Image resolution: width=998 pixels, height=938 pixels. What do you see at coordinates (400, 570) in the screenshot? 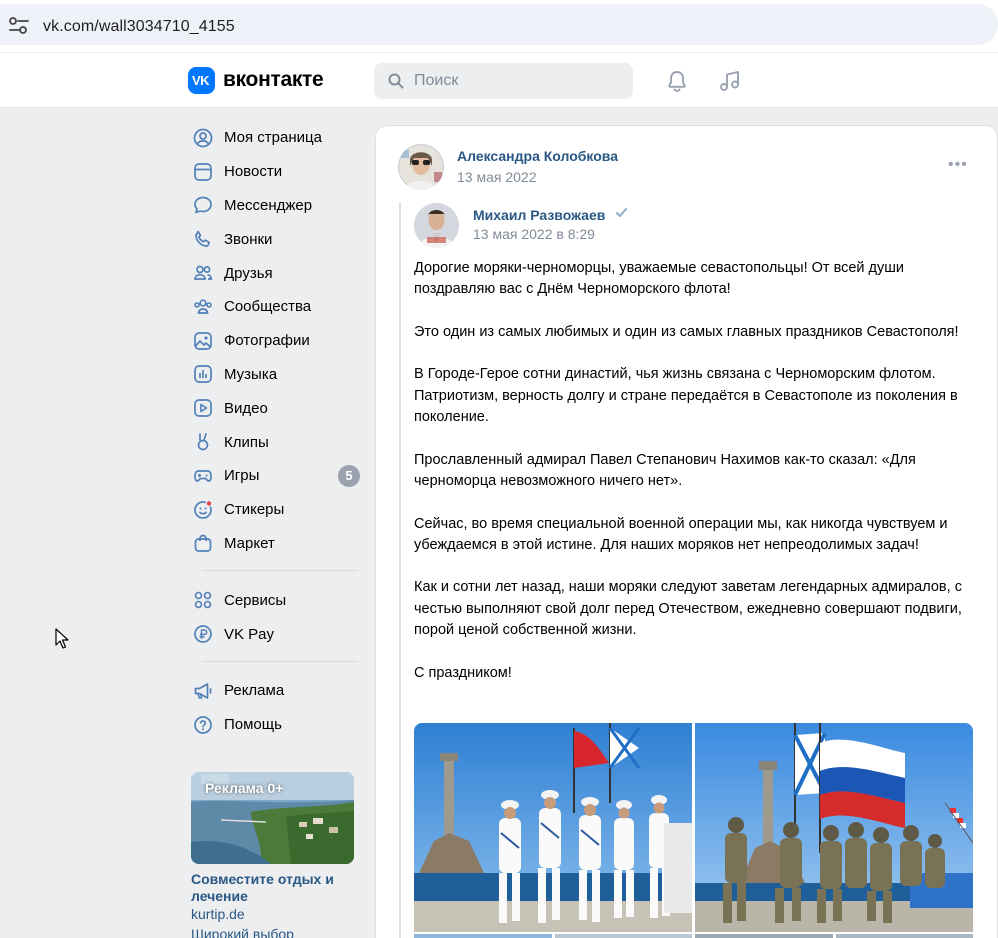
I see `repost-indicator-line` at bounding box center [400, 570].